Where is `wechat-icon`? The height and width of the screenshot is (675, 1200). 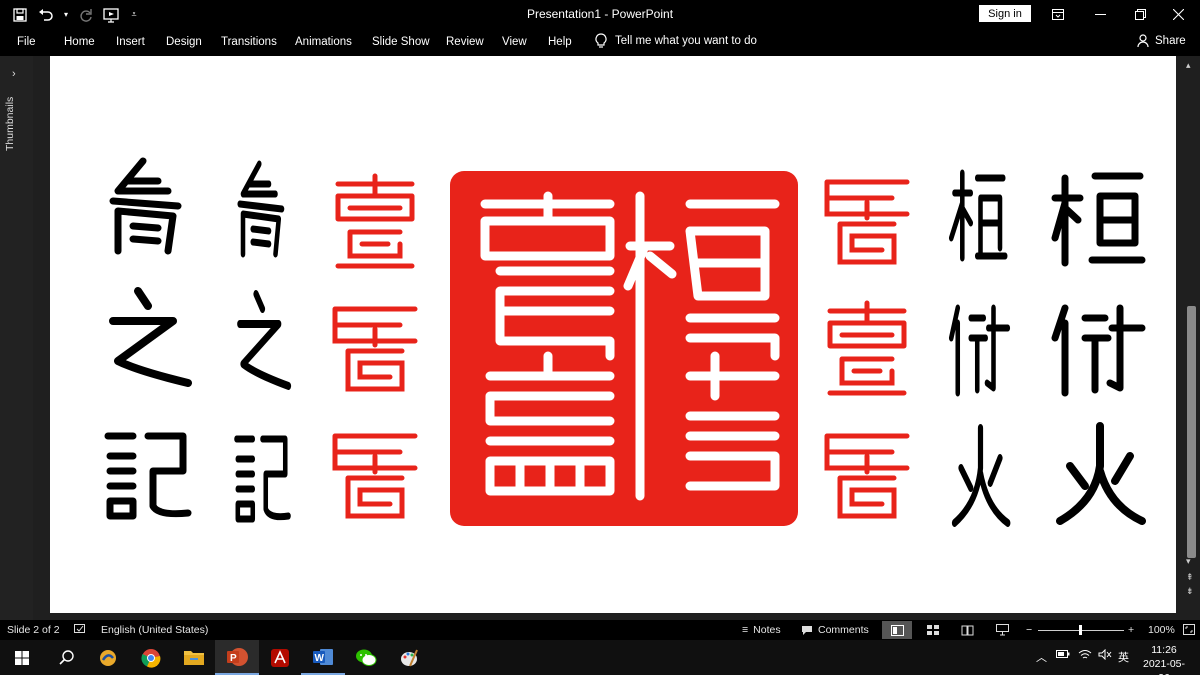
wechat-icon is located at coordinates (366, 657).